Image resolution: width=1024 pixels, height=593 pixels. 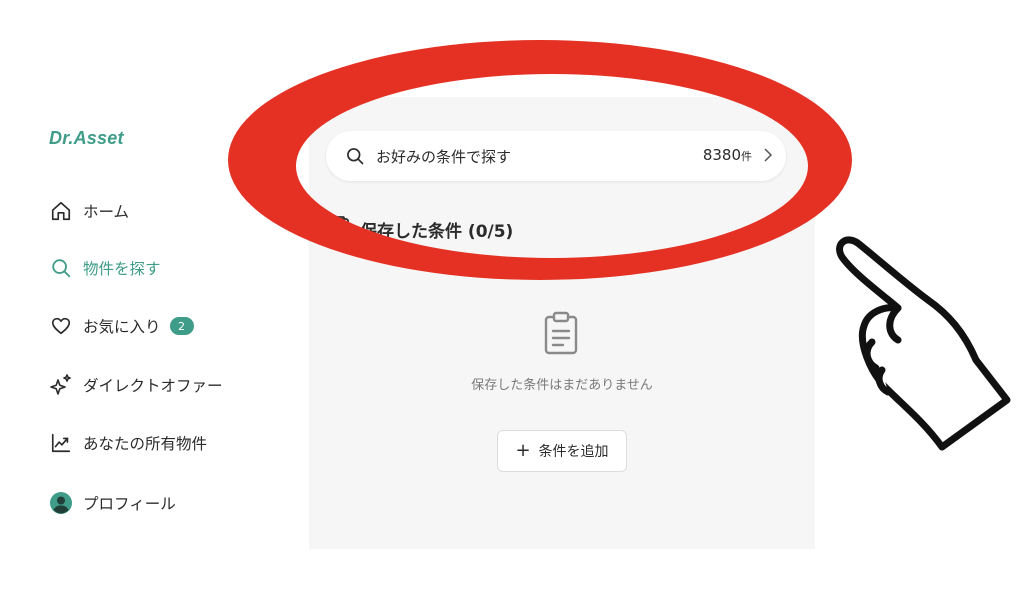 What do you see at coordinates (573, 452) in the screenshot?
I see `add-condition-label: 条件を追加` at bounding box center [573, 452].